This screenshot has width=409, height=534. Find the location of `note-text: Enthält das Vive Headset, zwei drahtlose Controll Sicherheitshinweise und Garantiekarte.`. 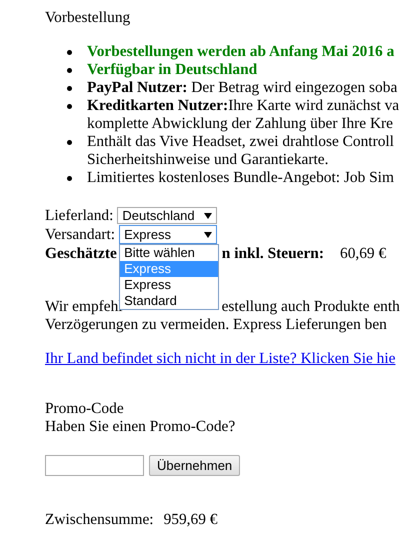

note-text: Enthält das Vive Headset, zwei drahtlose Controll Sicherheitshinweise und Garantiekarte. is located at coordinates (240, 151).